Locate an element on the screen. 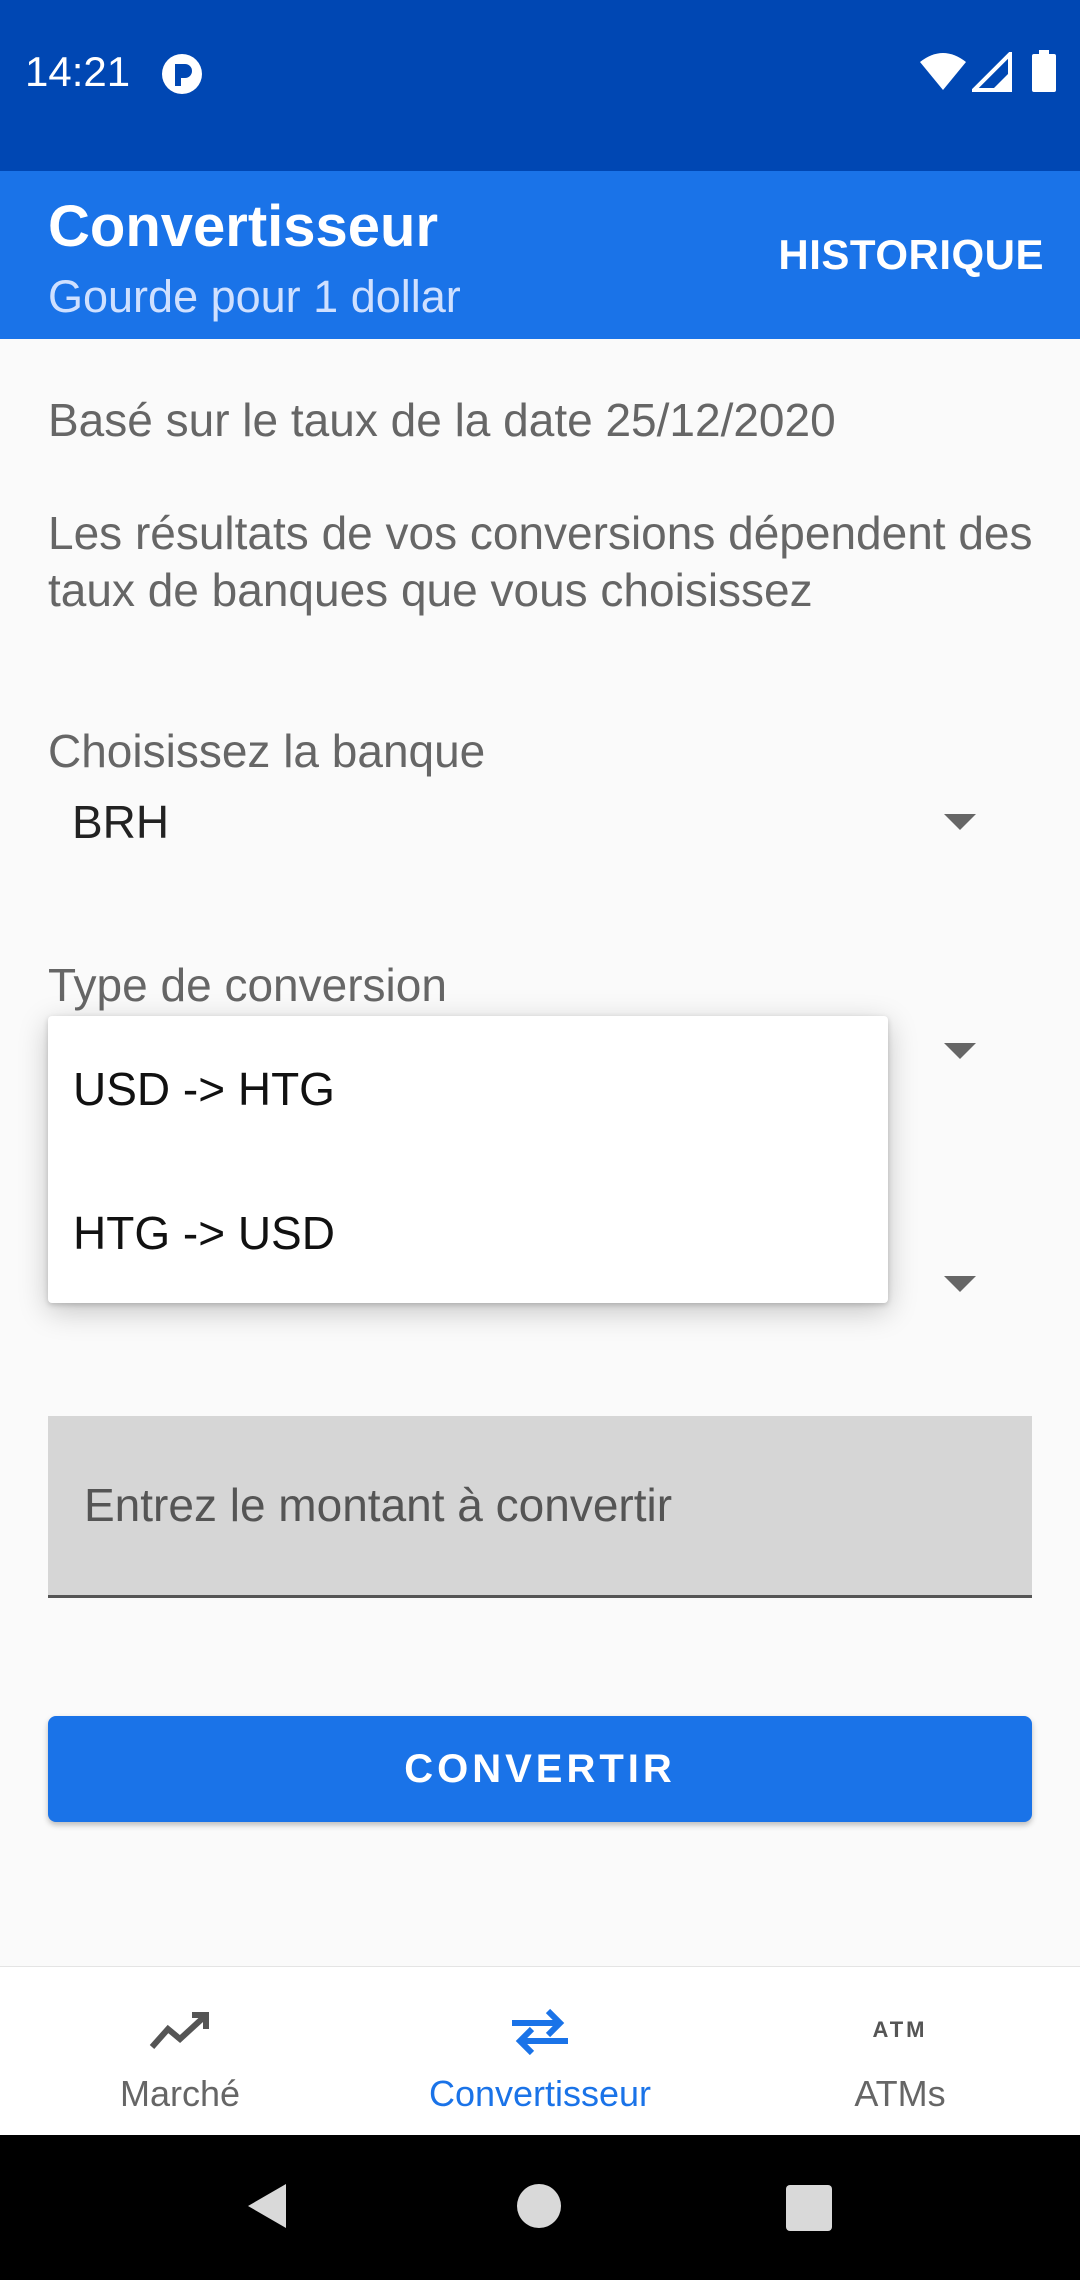 The image size is (1080, 2280). app-notification-icon is located at coordinates (182, 74).